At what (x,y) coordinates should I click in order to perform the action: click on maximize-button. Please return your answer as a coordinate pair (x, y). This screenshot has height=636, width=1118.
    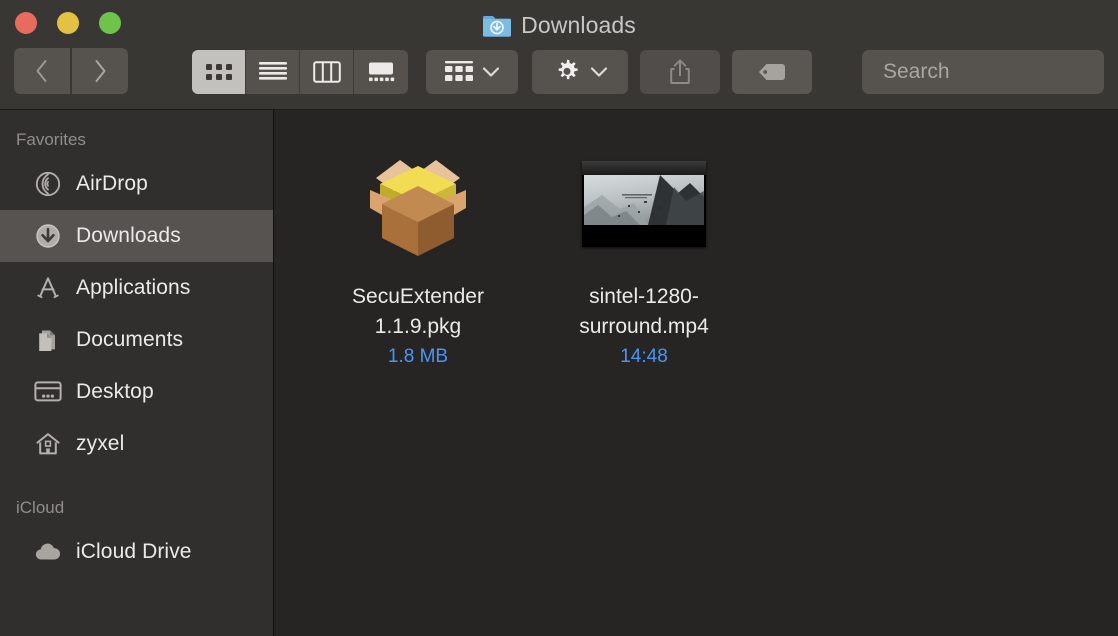
    Looking at the image, I should click on (110, 23).